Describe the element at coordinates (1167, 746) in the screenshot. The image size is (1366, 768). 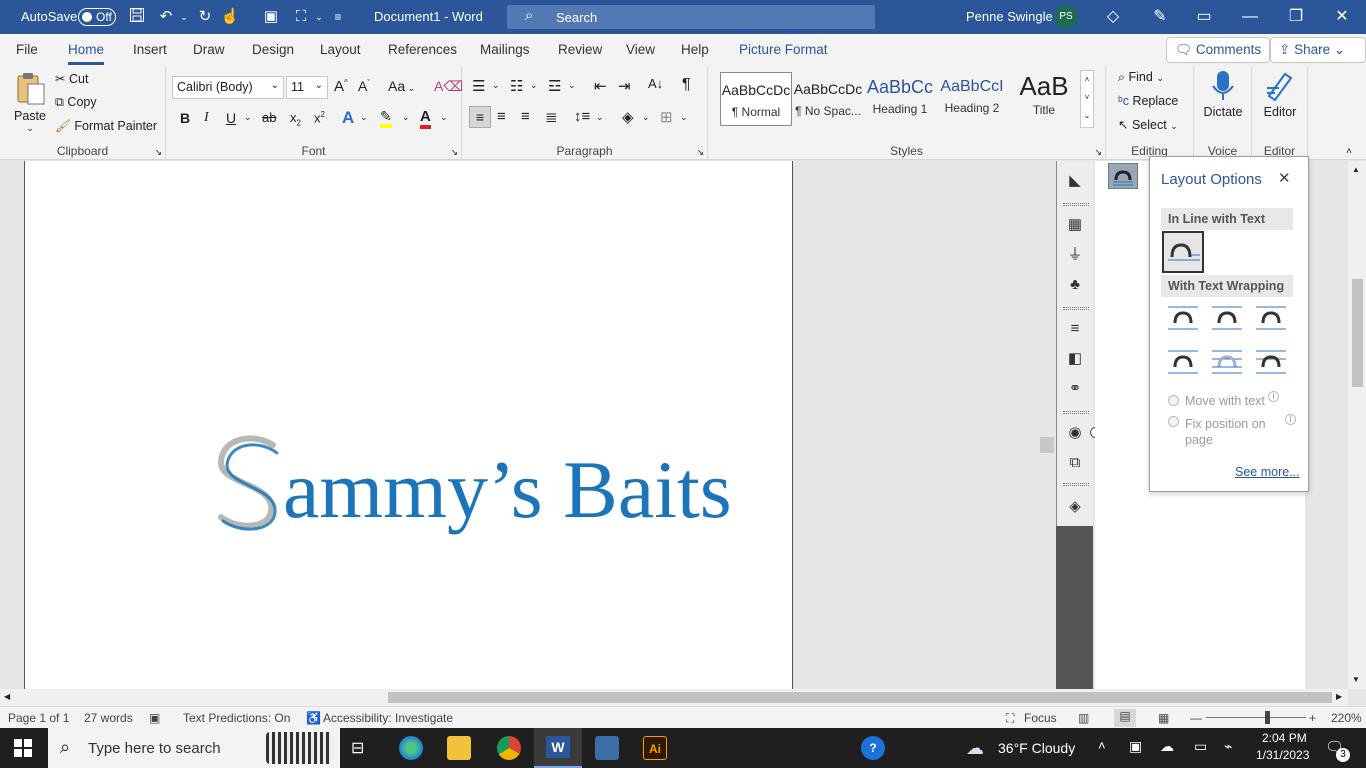
I see `onedrive-icon: ☁` at that location.